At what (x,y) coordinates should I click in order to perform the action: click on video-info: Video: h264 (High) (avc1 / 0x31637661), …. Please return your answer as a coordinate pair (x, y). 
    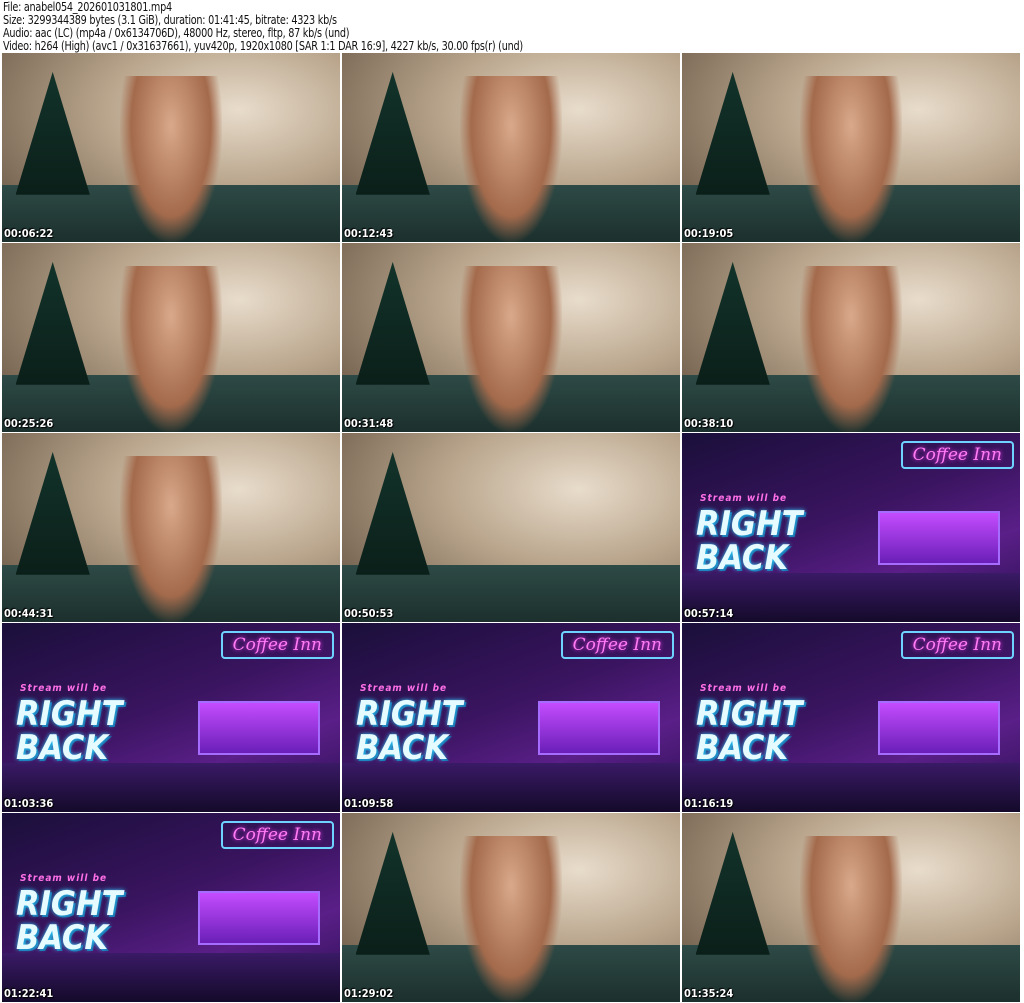
    Looking at the image, I should click on (263, 45).